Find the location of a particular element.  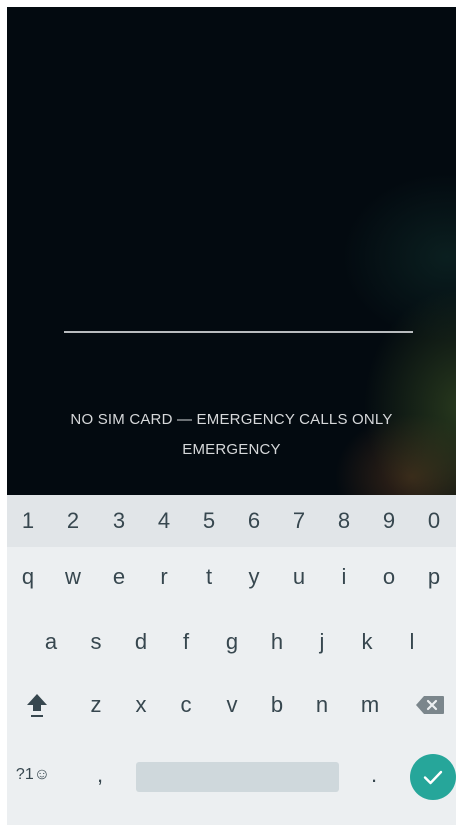

spacebar is located at coordinates (237, 777).